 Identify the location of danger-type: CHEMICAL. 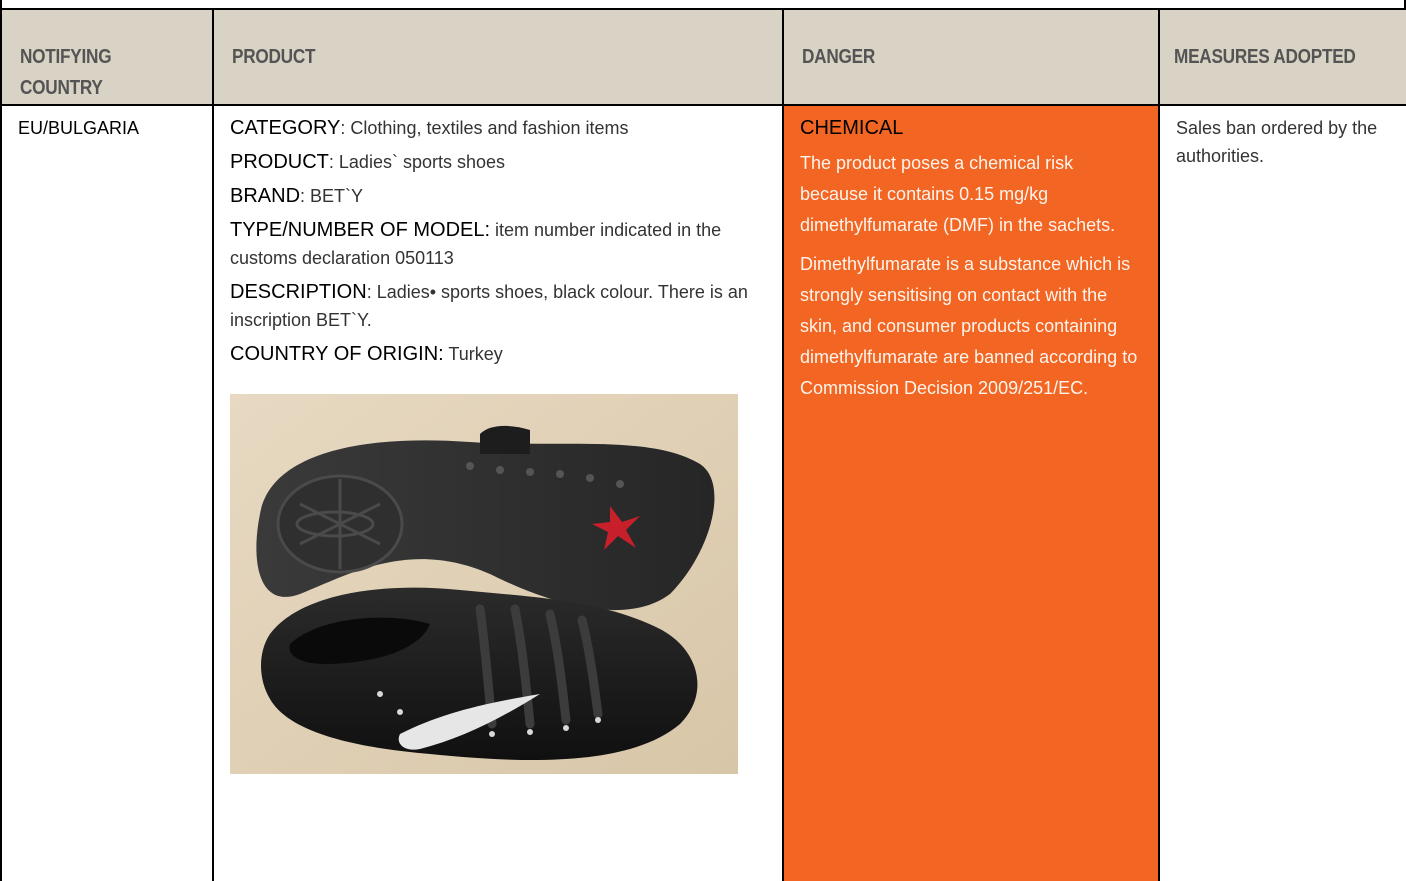
(852, 128).